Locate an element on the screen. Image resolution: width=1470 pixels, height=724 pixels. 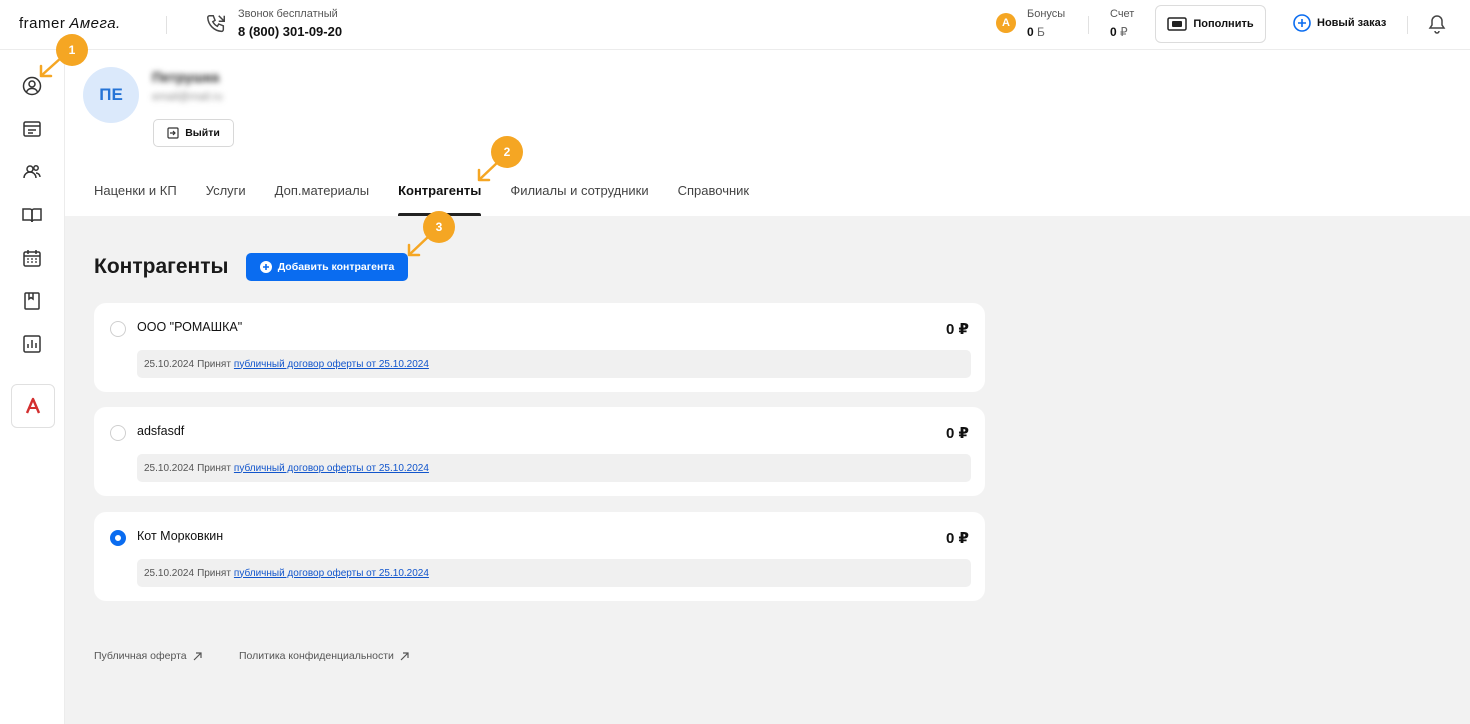
amega-app-button is located at coordinates (33, 406).